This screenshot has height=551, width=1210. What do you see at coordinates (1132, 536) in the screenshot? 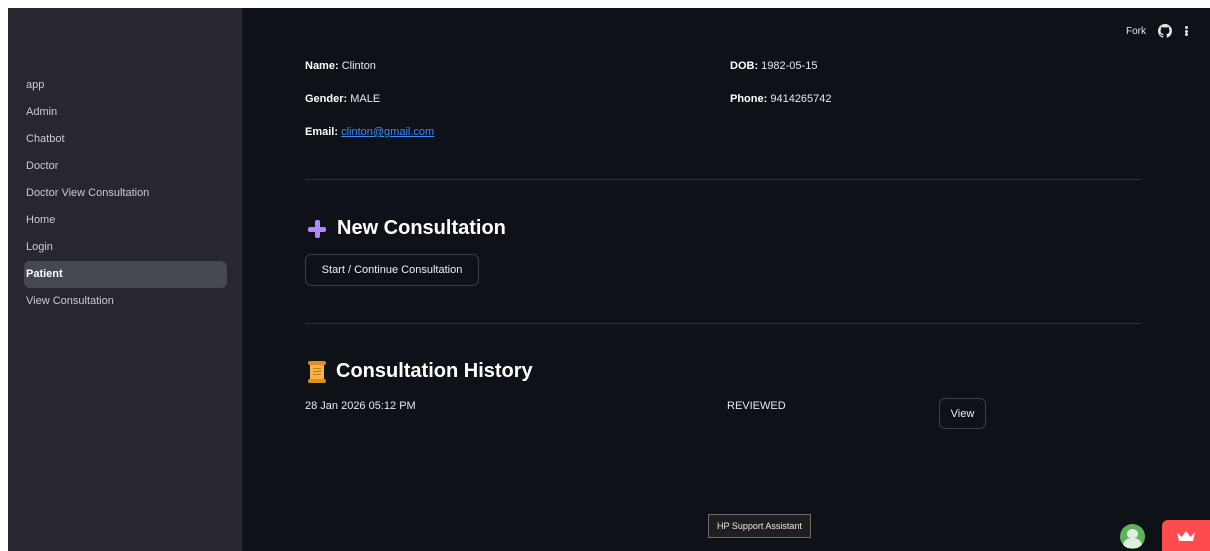
I see `avatar` at bounding box center [1132, 536].